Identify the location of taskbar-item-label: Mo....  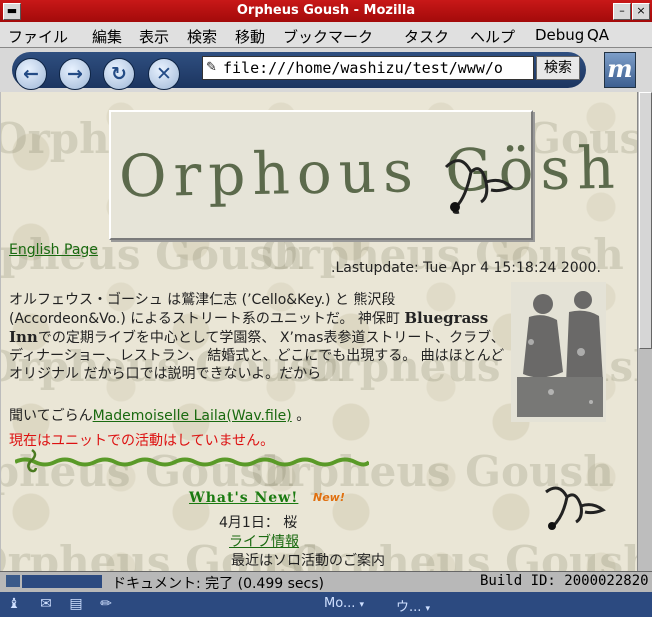
(340, 603).